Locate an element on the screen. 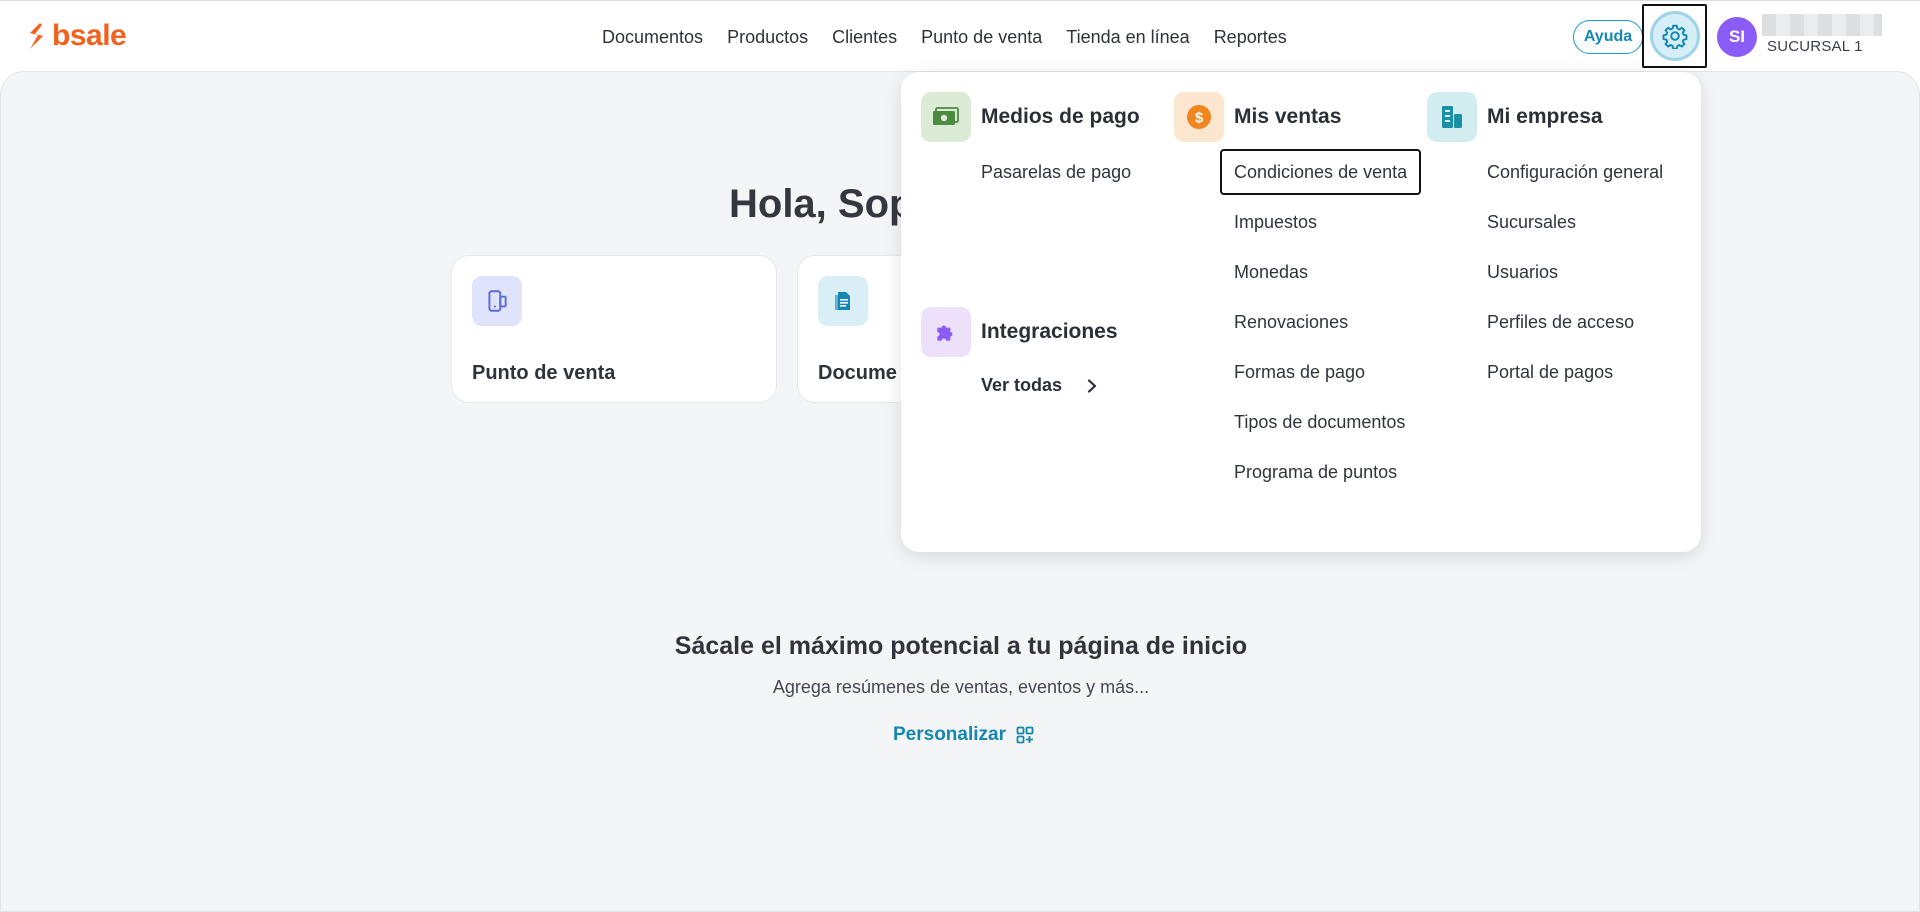  nav-clientes: Clientes is located at coordinates (864, 37).